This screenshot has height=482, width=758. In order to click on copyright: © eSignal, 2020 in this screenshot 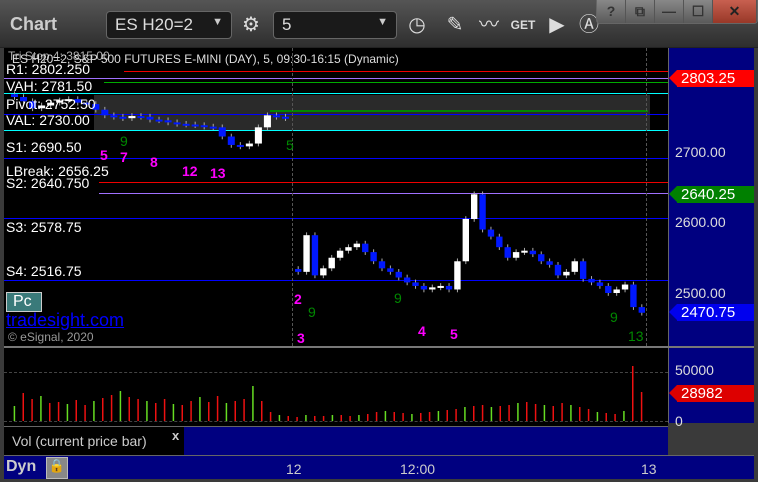, I will do `click(51, 337)`.